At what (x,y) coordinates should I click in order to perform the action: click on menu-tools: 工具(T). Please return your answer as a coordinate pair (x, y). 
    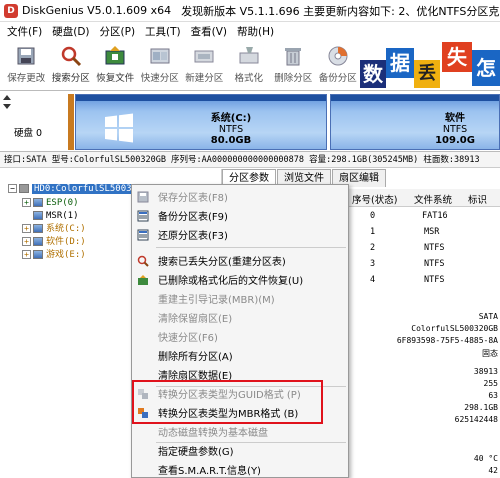
    Looking at the image, I should click on (163, 32).